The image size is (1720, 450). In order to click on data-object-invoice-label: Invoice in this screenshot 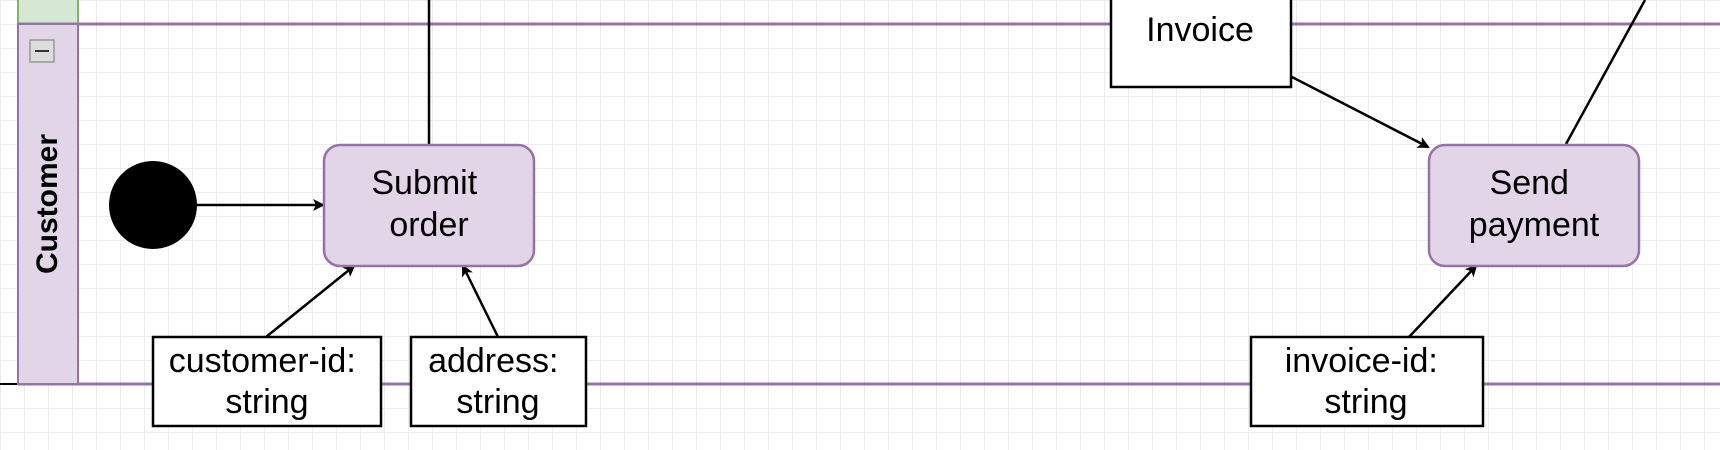, I will do `click(1200, 30)`.